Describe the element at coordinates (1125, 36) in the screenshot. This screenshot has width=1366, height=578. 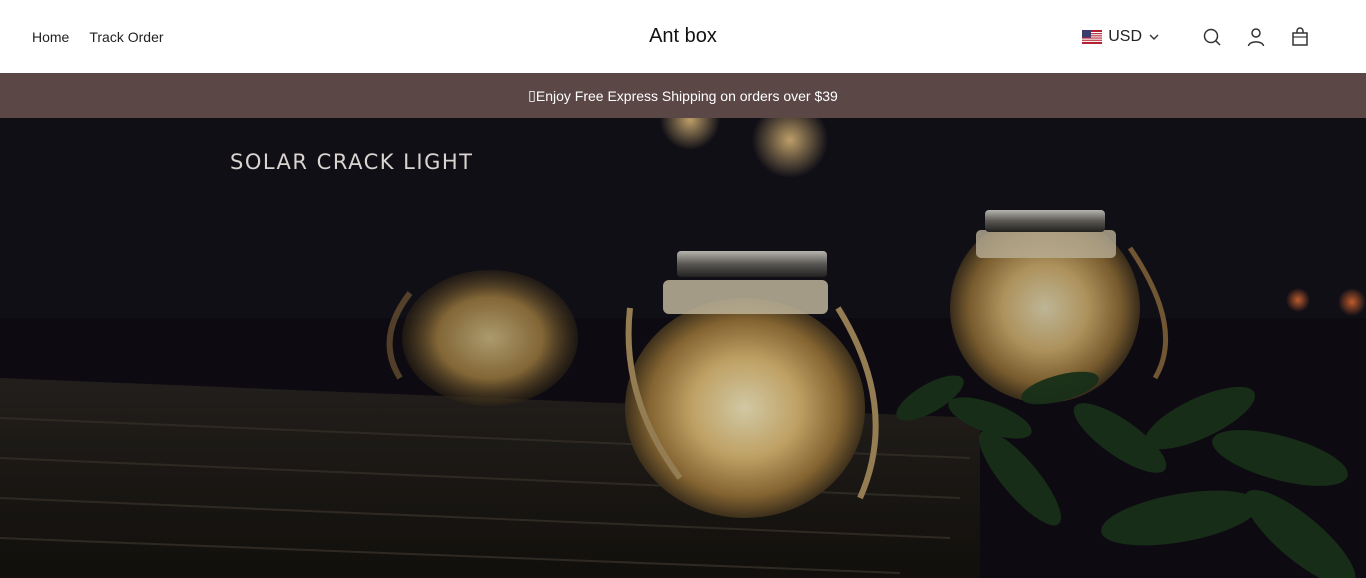
I see `currency-code: USD` at that location.